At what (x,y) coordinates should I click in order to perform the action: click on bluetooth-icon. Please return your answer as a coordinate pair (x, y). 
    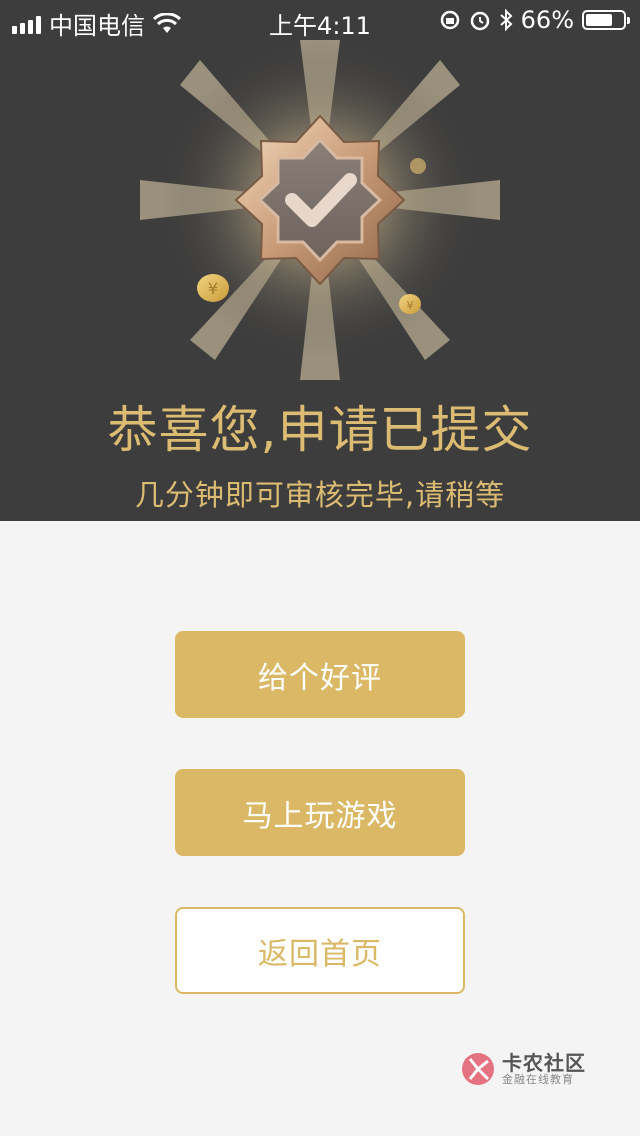
    Looking at the image, I should click on (506, 20).